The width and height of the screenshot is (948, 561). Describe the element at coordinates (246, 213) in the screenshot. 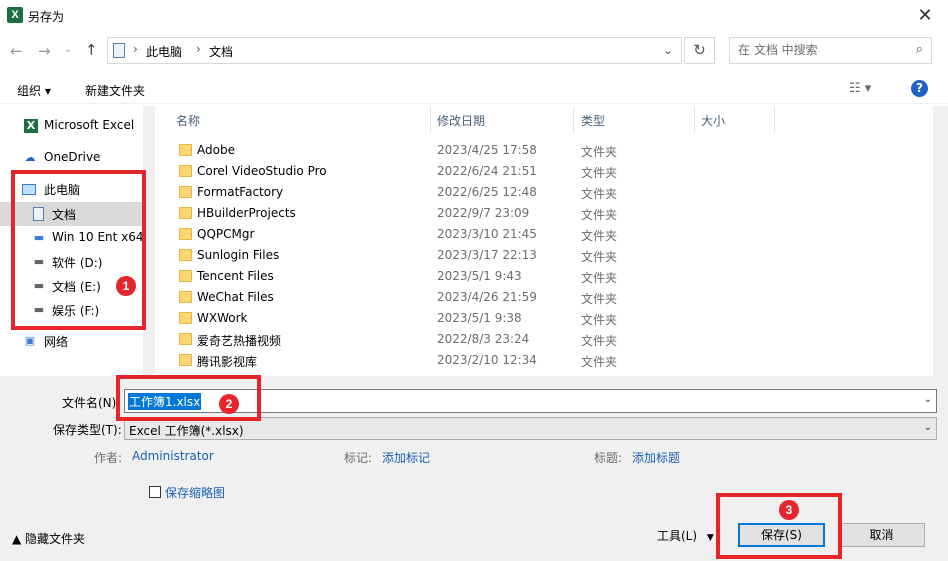

I see `file-name: HBuilderProjects` at that location.